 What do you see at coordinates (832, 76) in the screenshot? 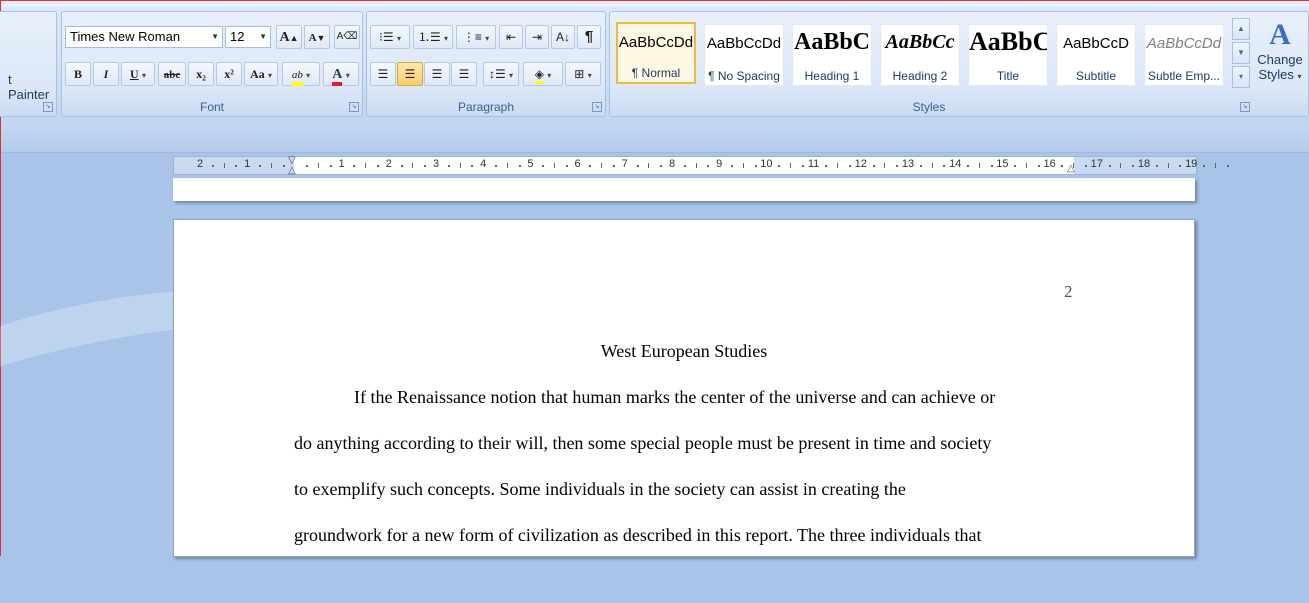
I see `style-name: Heading 1` at bounding box center [832, 76].